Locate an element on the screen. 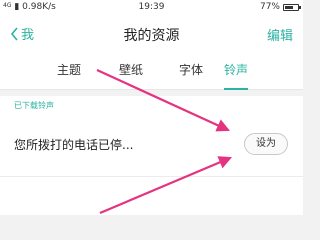  page-title: 我的资源 is located at coordinates (151, 36).